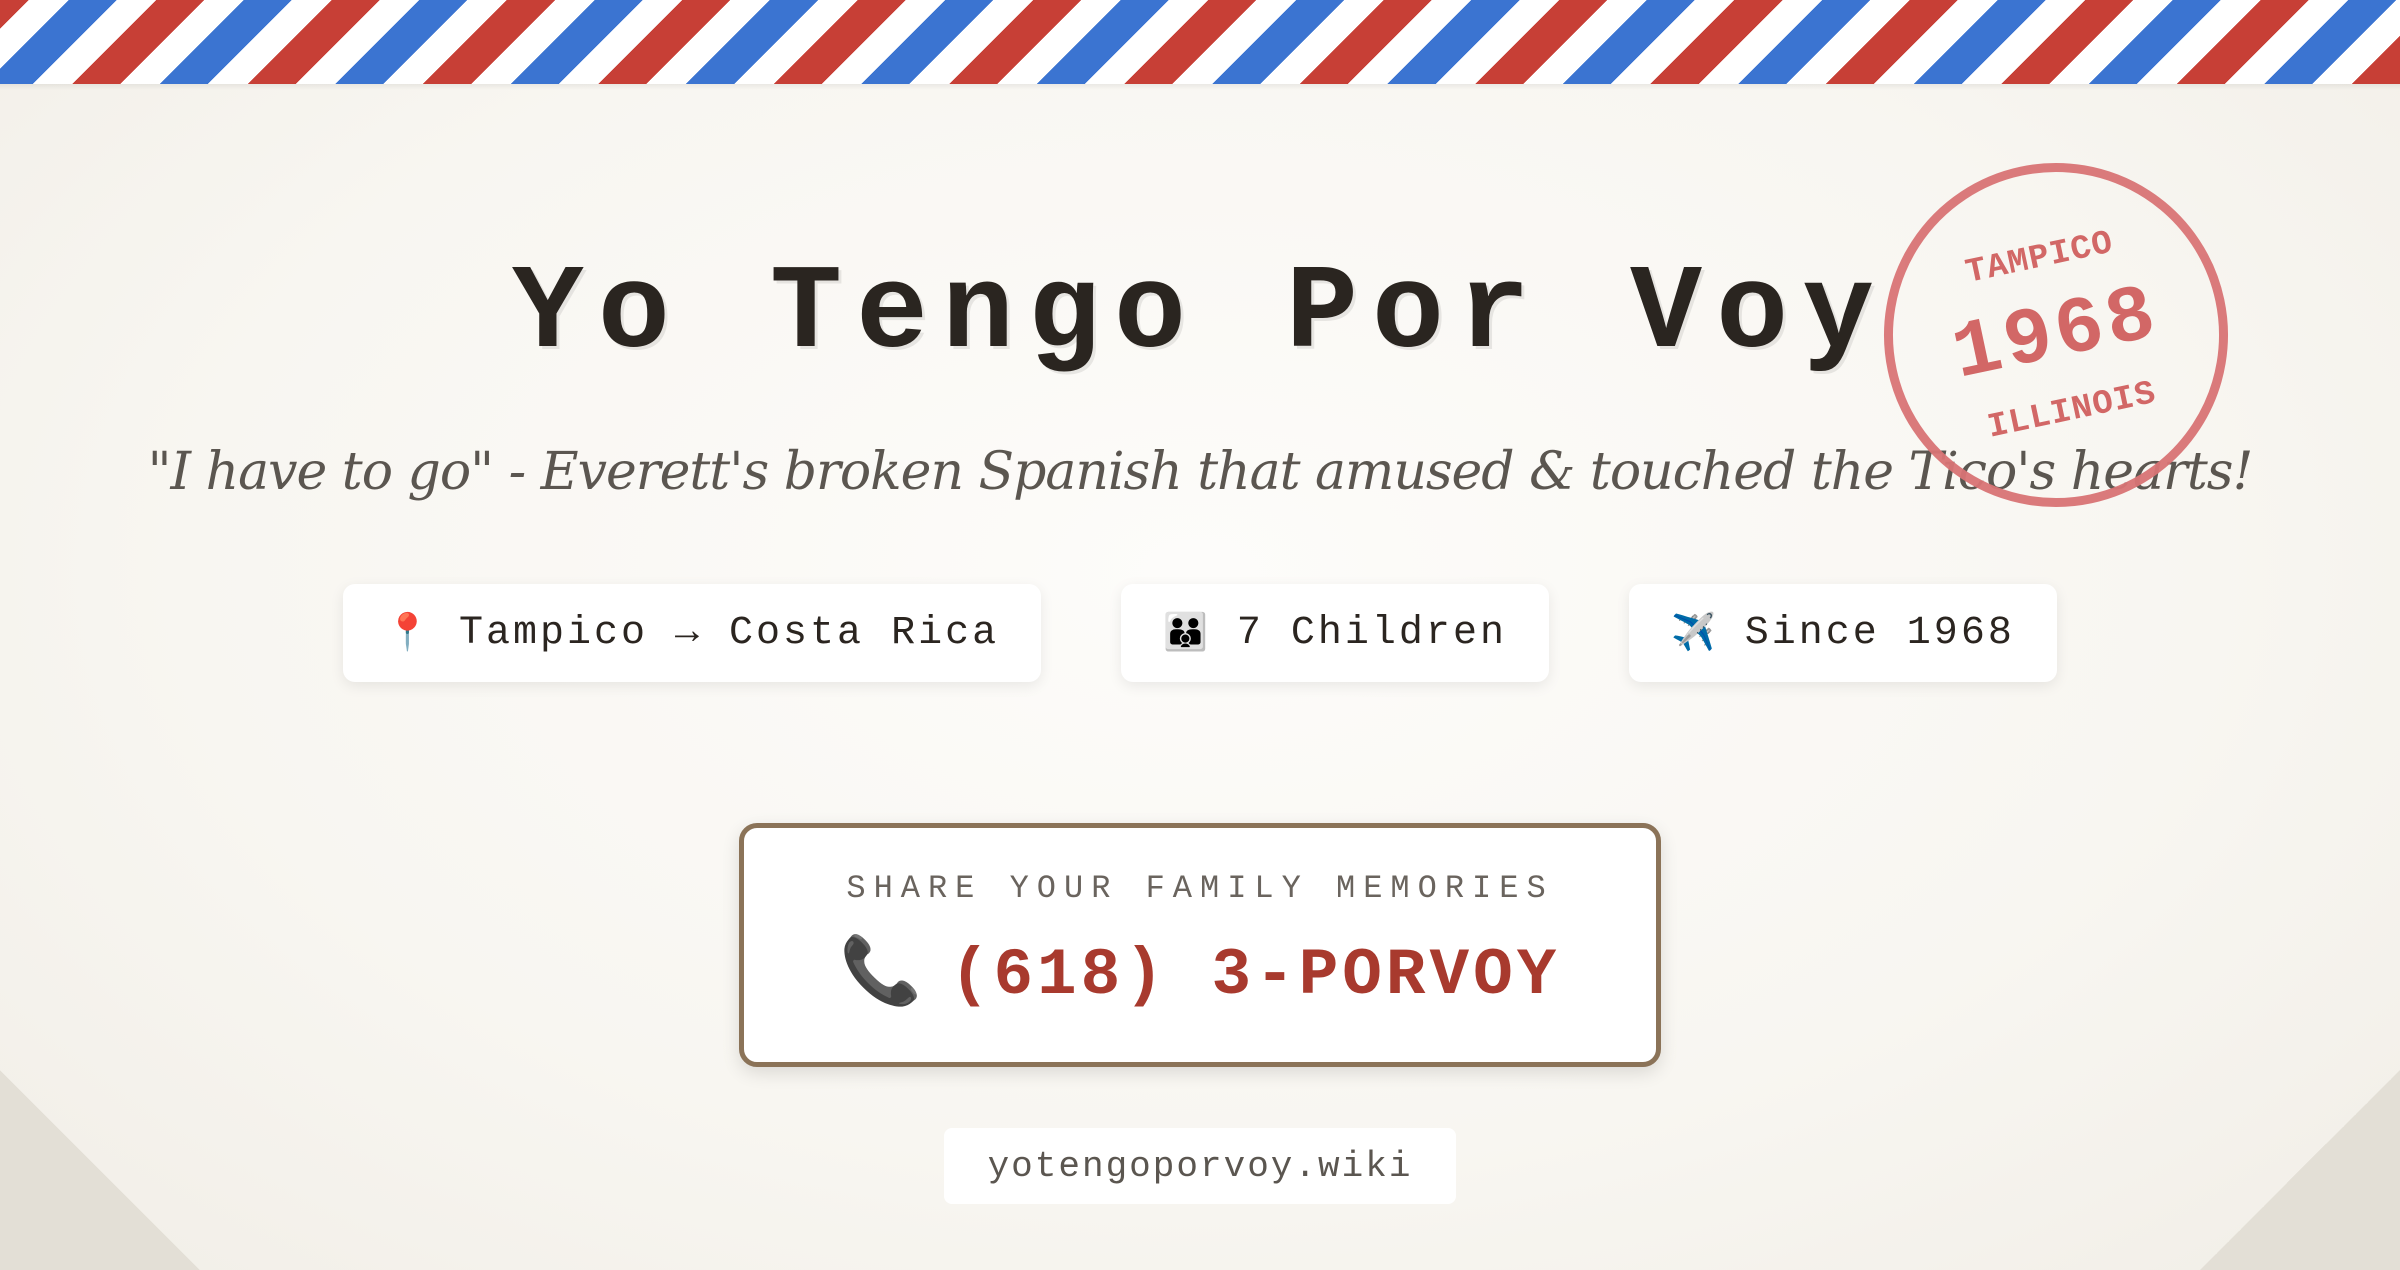 The image size is (2400, 1270). What do you see at coordinates (880, 975) in the screenshot?
I see `telephone-icon: 📞` at bounding box center [880, 975].